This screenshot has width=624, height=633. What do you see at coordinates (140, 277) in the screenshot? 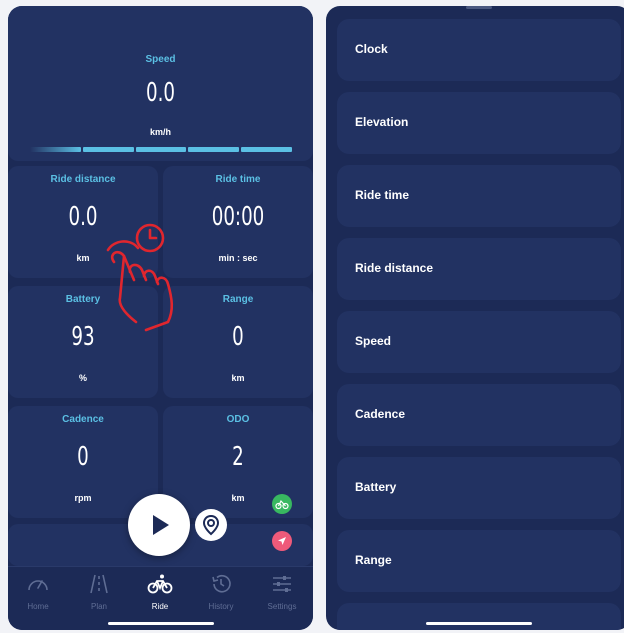
I see `tap-and-hold-hand-icon` at bounding box center [140, 277].